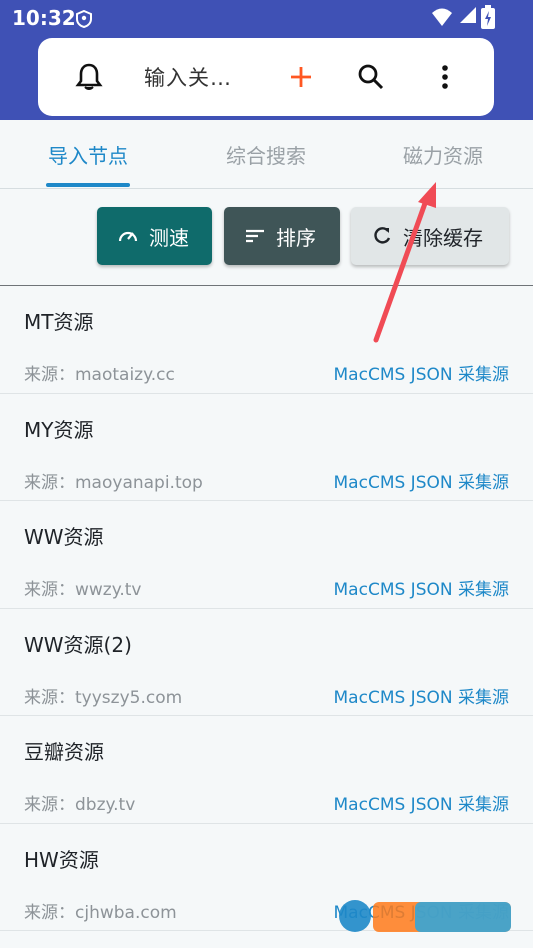 Image resolution: width=533 pixels, height=948 pixels. What do you see at coordinates (113, 482) in the screenshot?
I see `source-origin: 来源：maoyanapi.top` at bounding box center [113, 482].